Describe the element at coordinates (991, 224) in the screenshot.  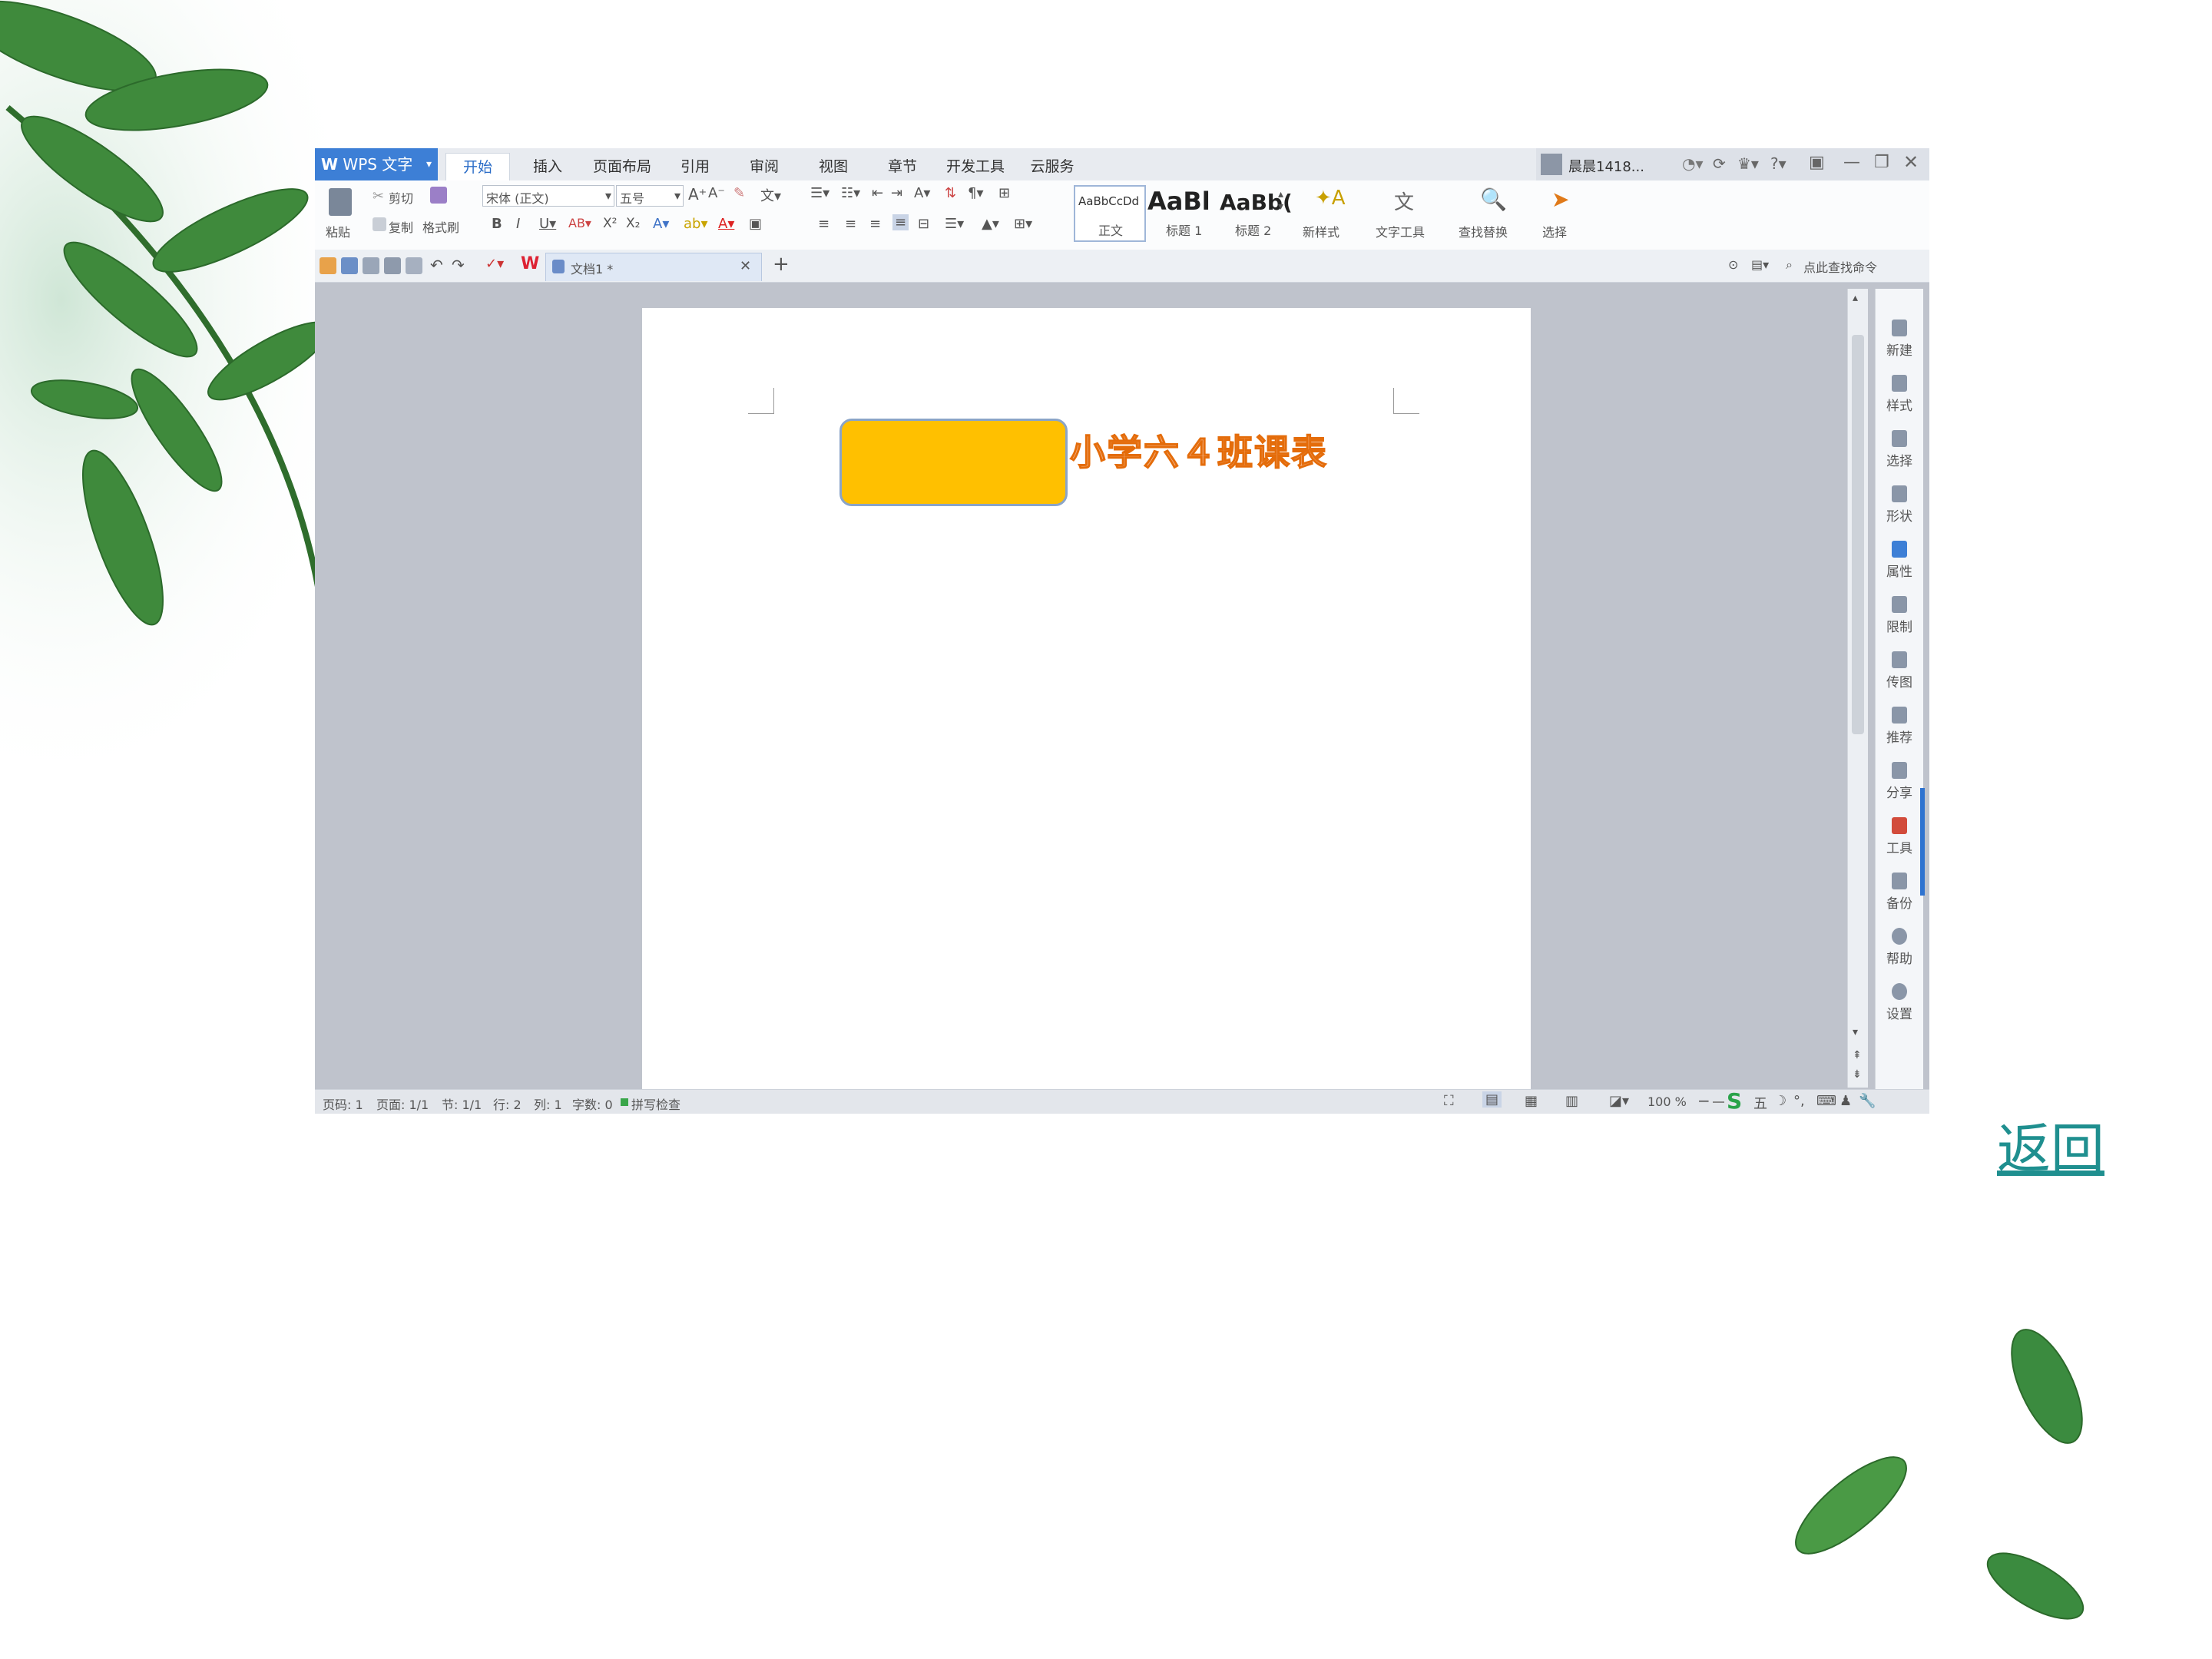
I see `shading-icon: ▲▾` at that location.